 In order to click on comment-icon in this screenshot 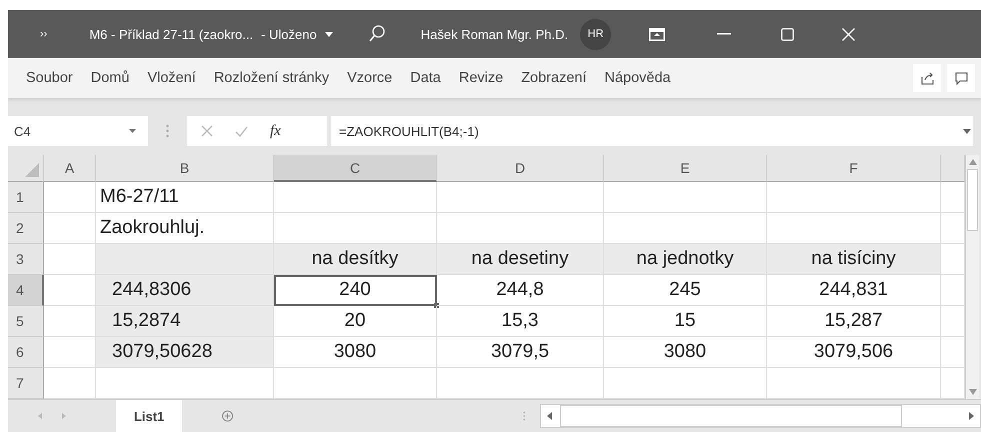, I will do `click(961, 78)`.